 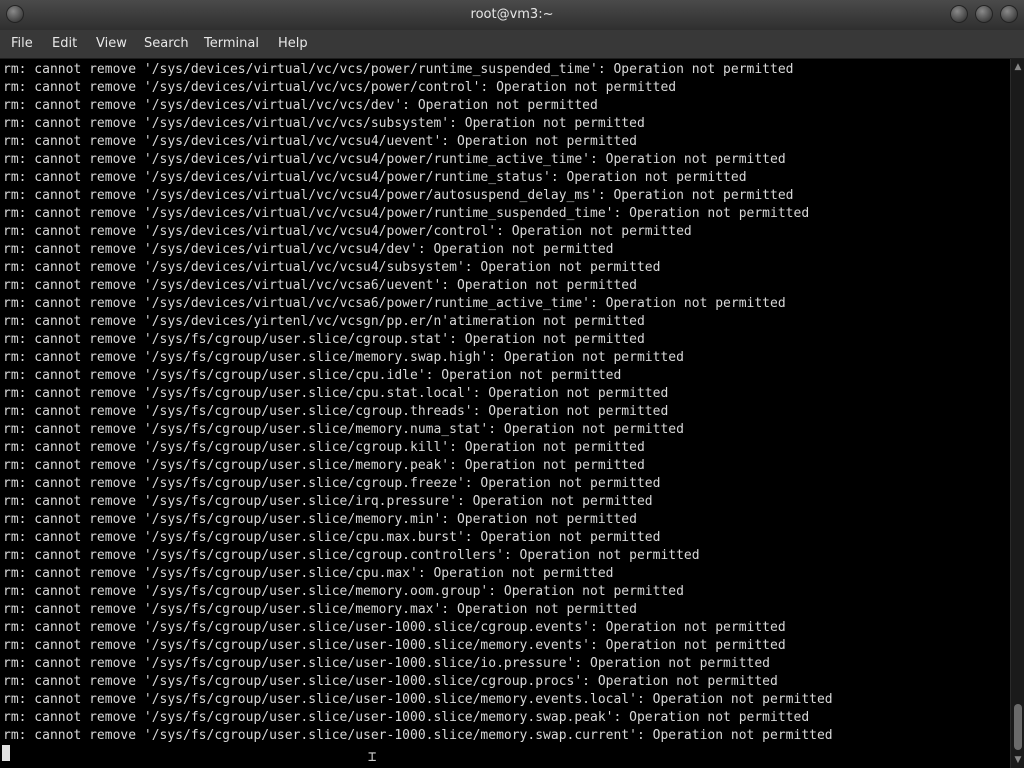 I want to click on menu-bar: File Edit View Search Terminal Help, so click(x=512, y=44).